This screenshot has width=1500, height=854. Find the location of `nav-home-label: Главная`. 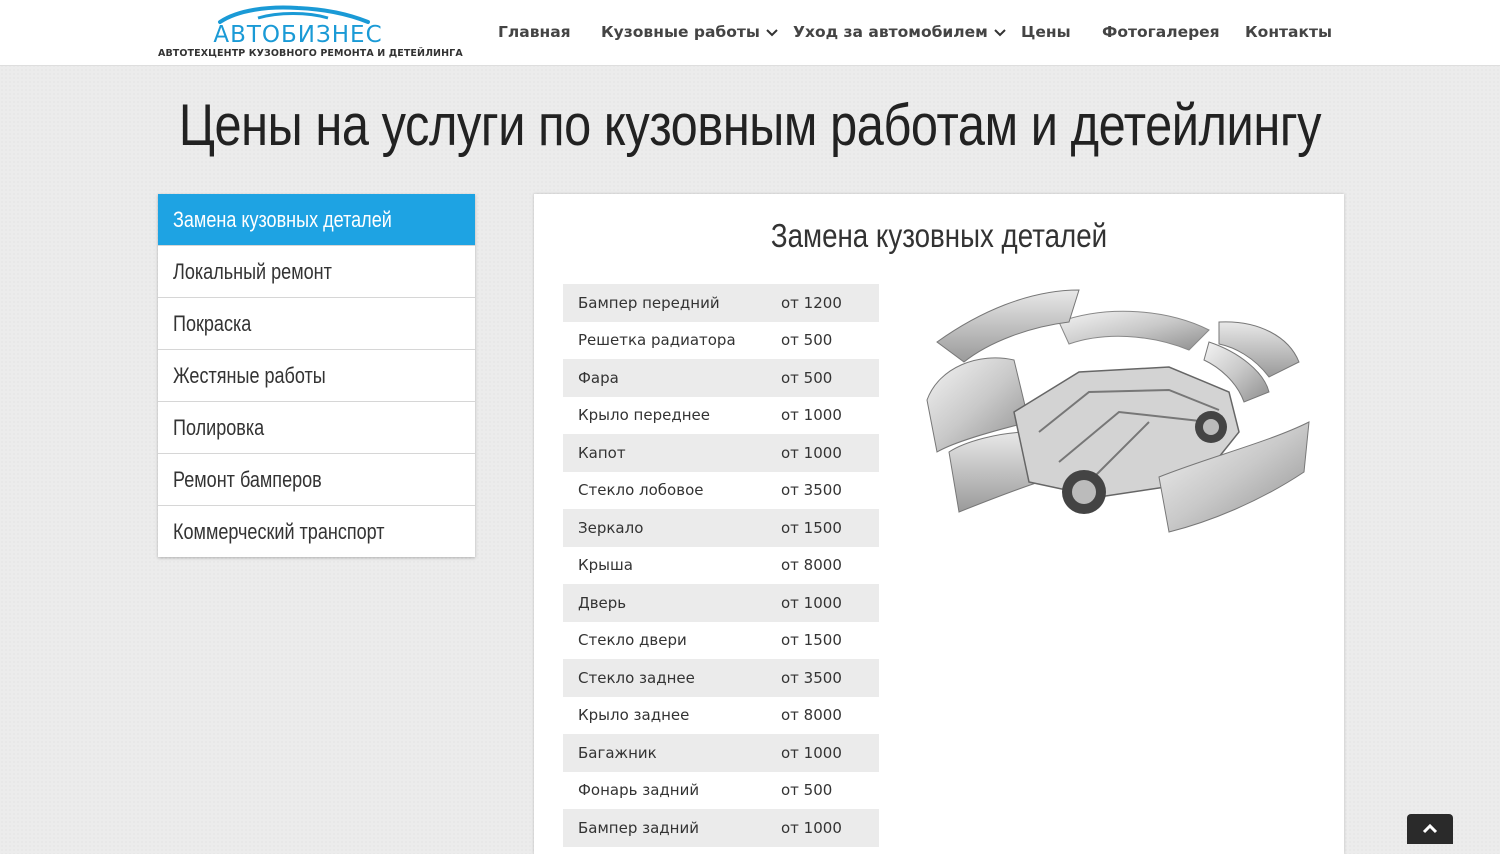

nav-home-label: Главная is located at coordinates (534, 32).